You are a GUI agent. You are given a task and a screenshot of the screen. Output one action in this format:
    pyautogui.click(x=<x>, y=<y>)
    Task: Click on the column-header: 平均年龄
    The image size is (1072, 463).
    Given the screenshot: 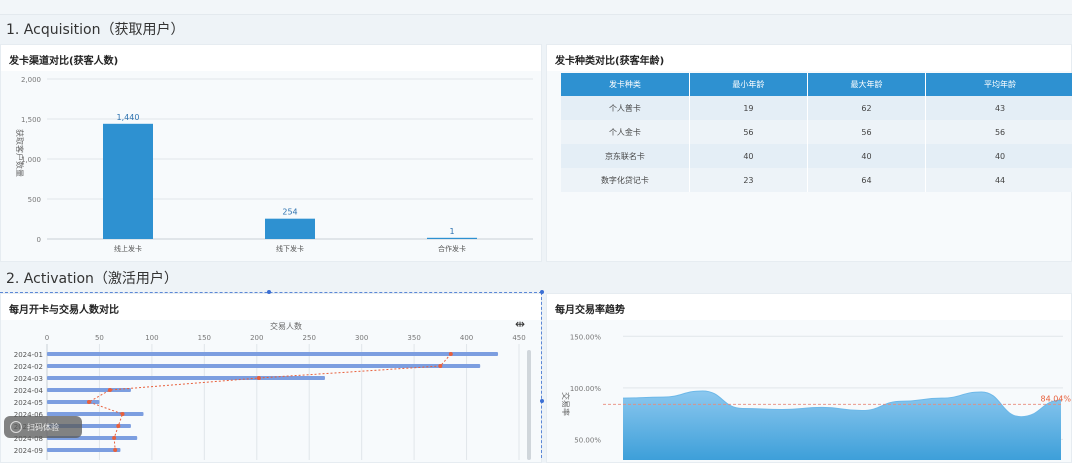 What is the action you would take?
    pyautogui.click(x=998, y=84)
    